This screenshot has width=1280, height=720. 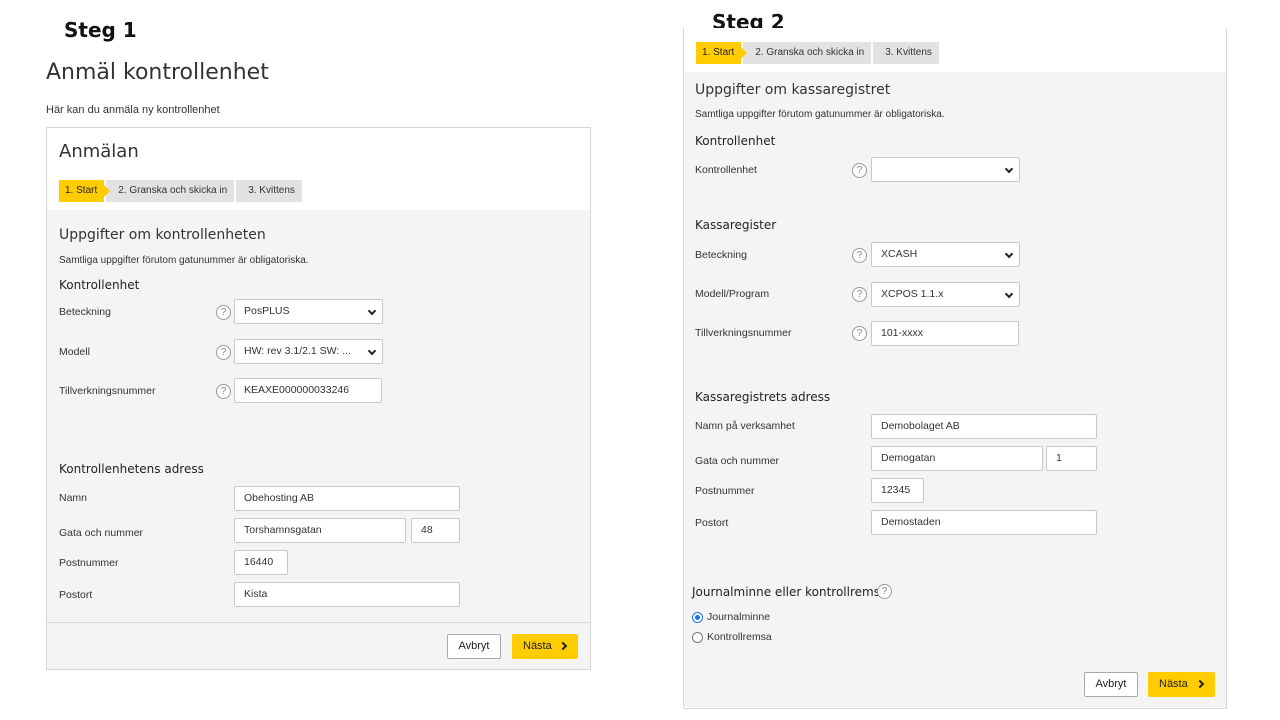 What do you see at coordinates (697, 637) in the screenshot?
I see `radio-kontrollremsa` at bounding box center [697, 637].